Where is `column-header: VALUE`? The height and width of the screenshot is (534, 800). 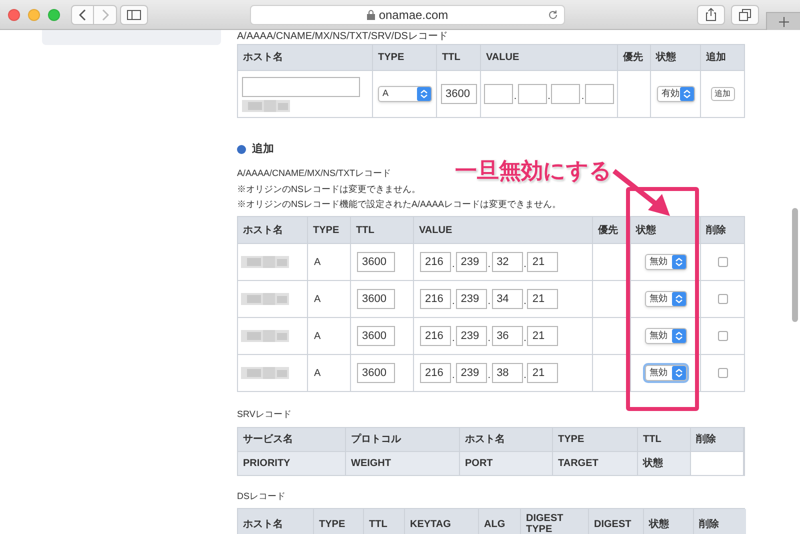
column-header: VALUE is located at coordinates (503, 230).